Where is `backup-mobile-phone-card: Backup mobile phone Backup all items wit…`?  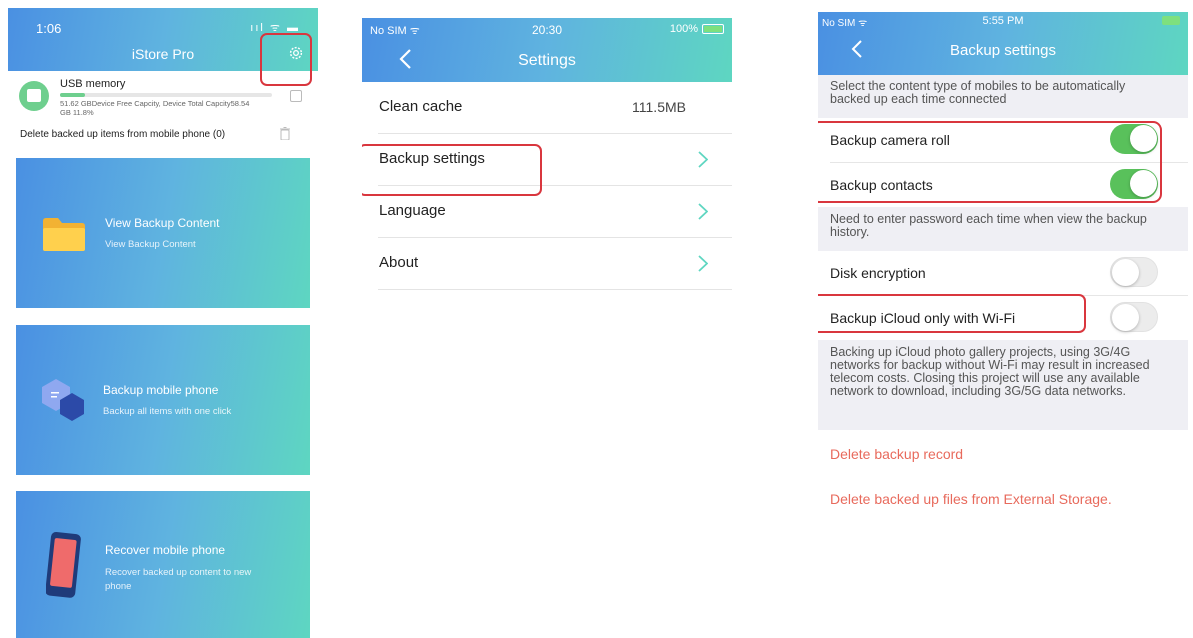
backup-mobile-phone-card: Backup mobile phone Backup all items wit… is located at coordinates (163, 400).